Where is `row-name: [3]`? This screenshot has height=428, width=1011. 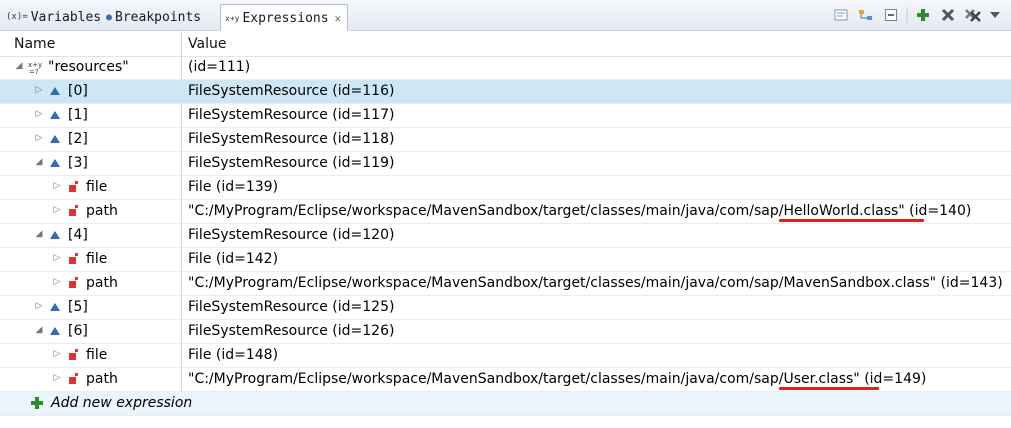 row-name: [3] is located at coordinates (78, 163).